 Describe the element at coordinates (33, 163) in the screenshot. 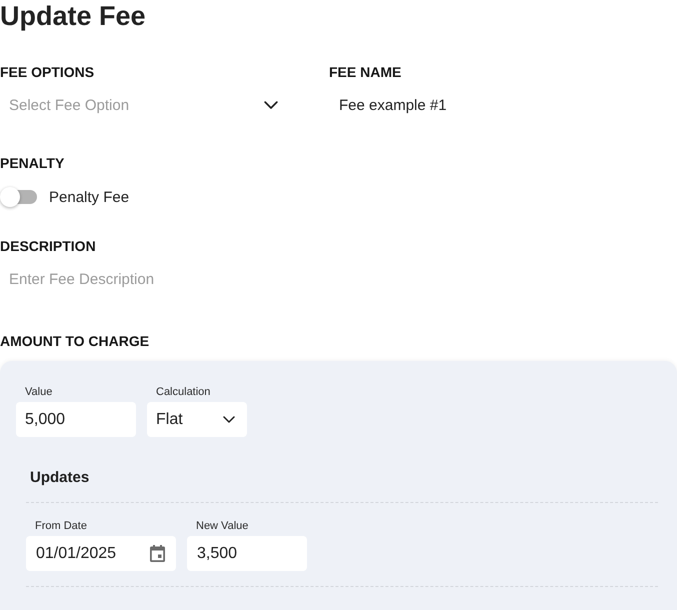

I see `field-label: PENALTY` at that location.